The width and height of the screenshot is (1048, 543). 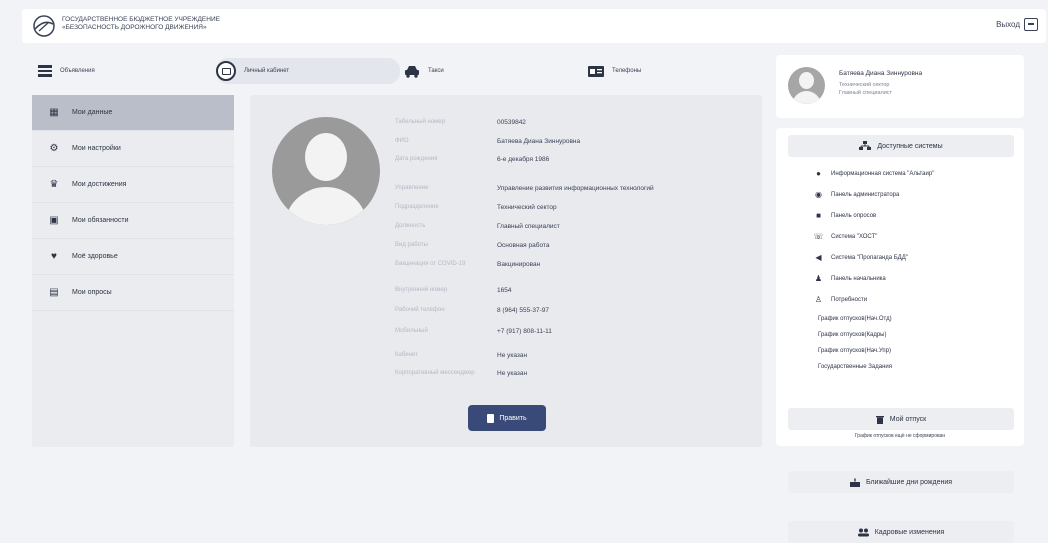 I want to click on info-label: Корпоративный мессенджер, so click(x=435, y=373).